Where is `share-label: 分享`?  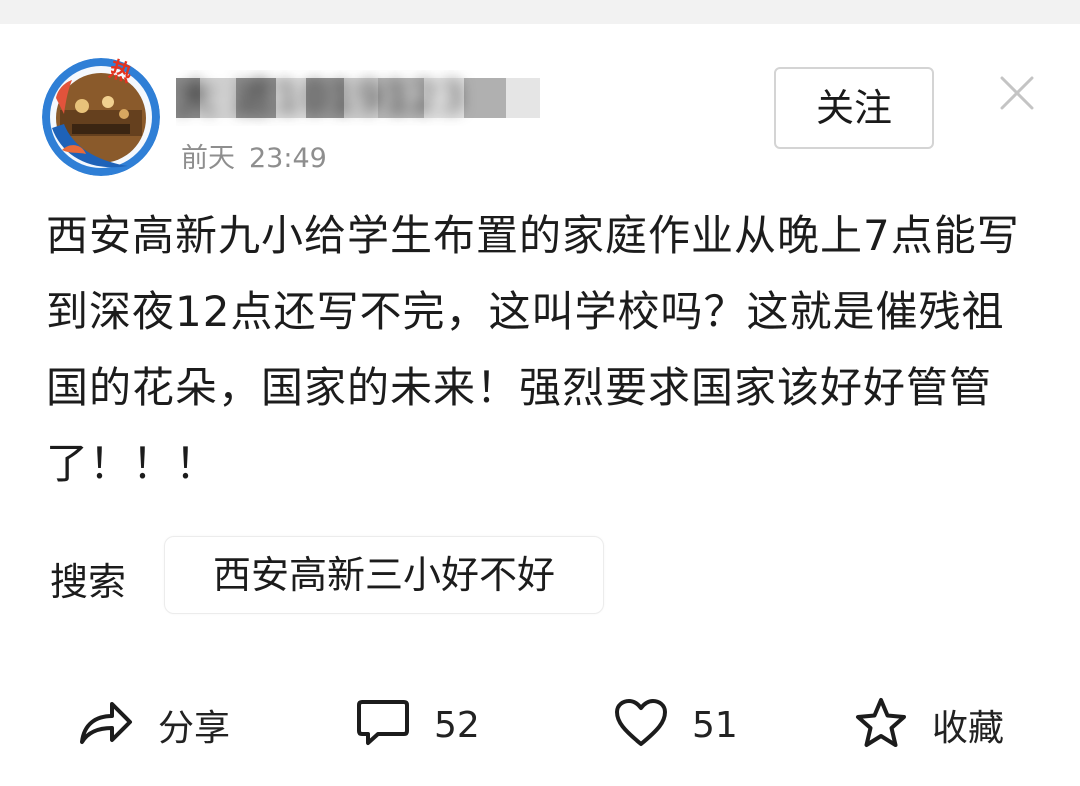 share-label: 分享 is located at coordinates (194, 728).